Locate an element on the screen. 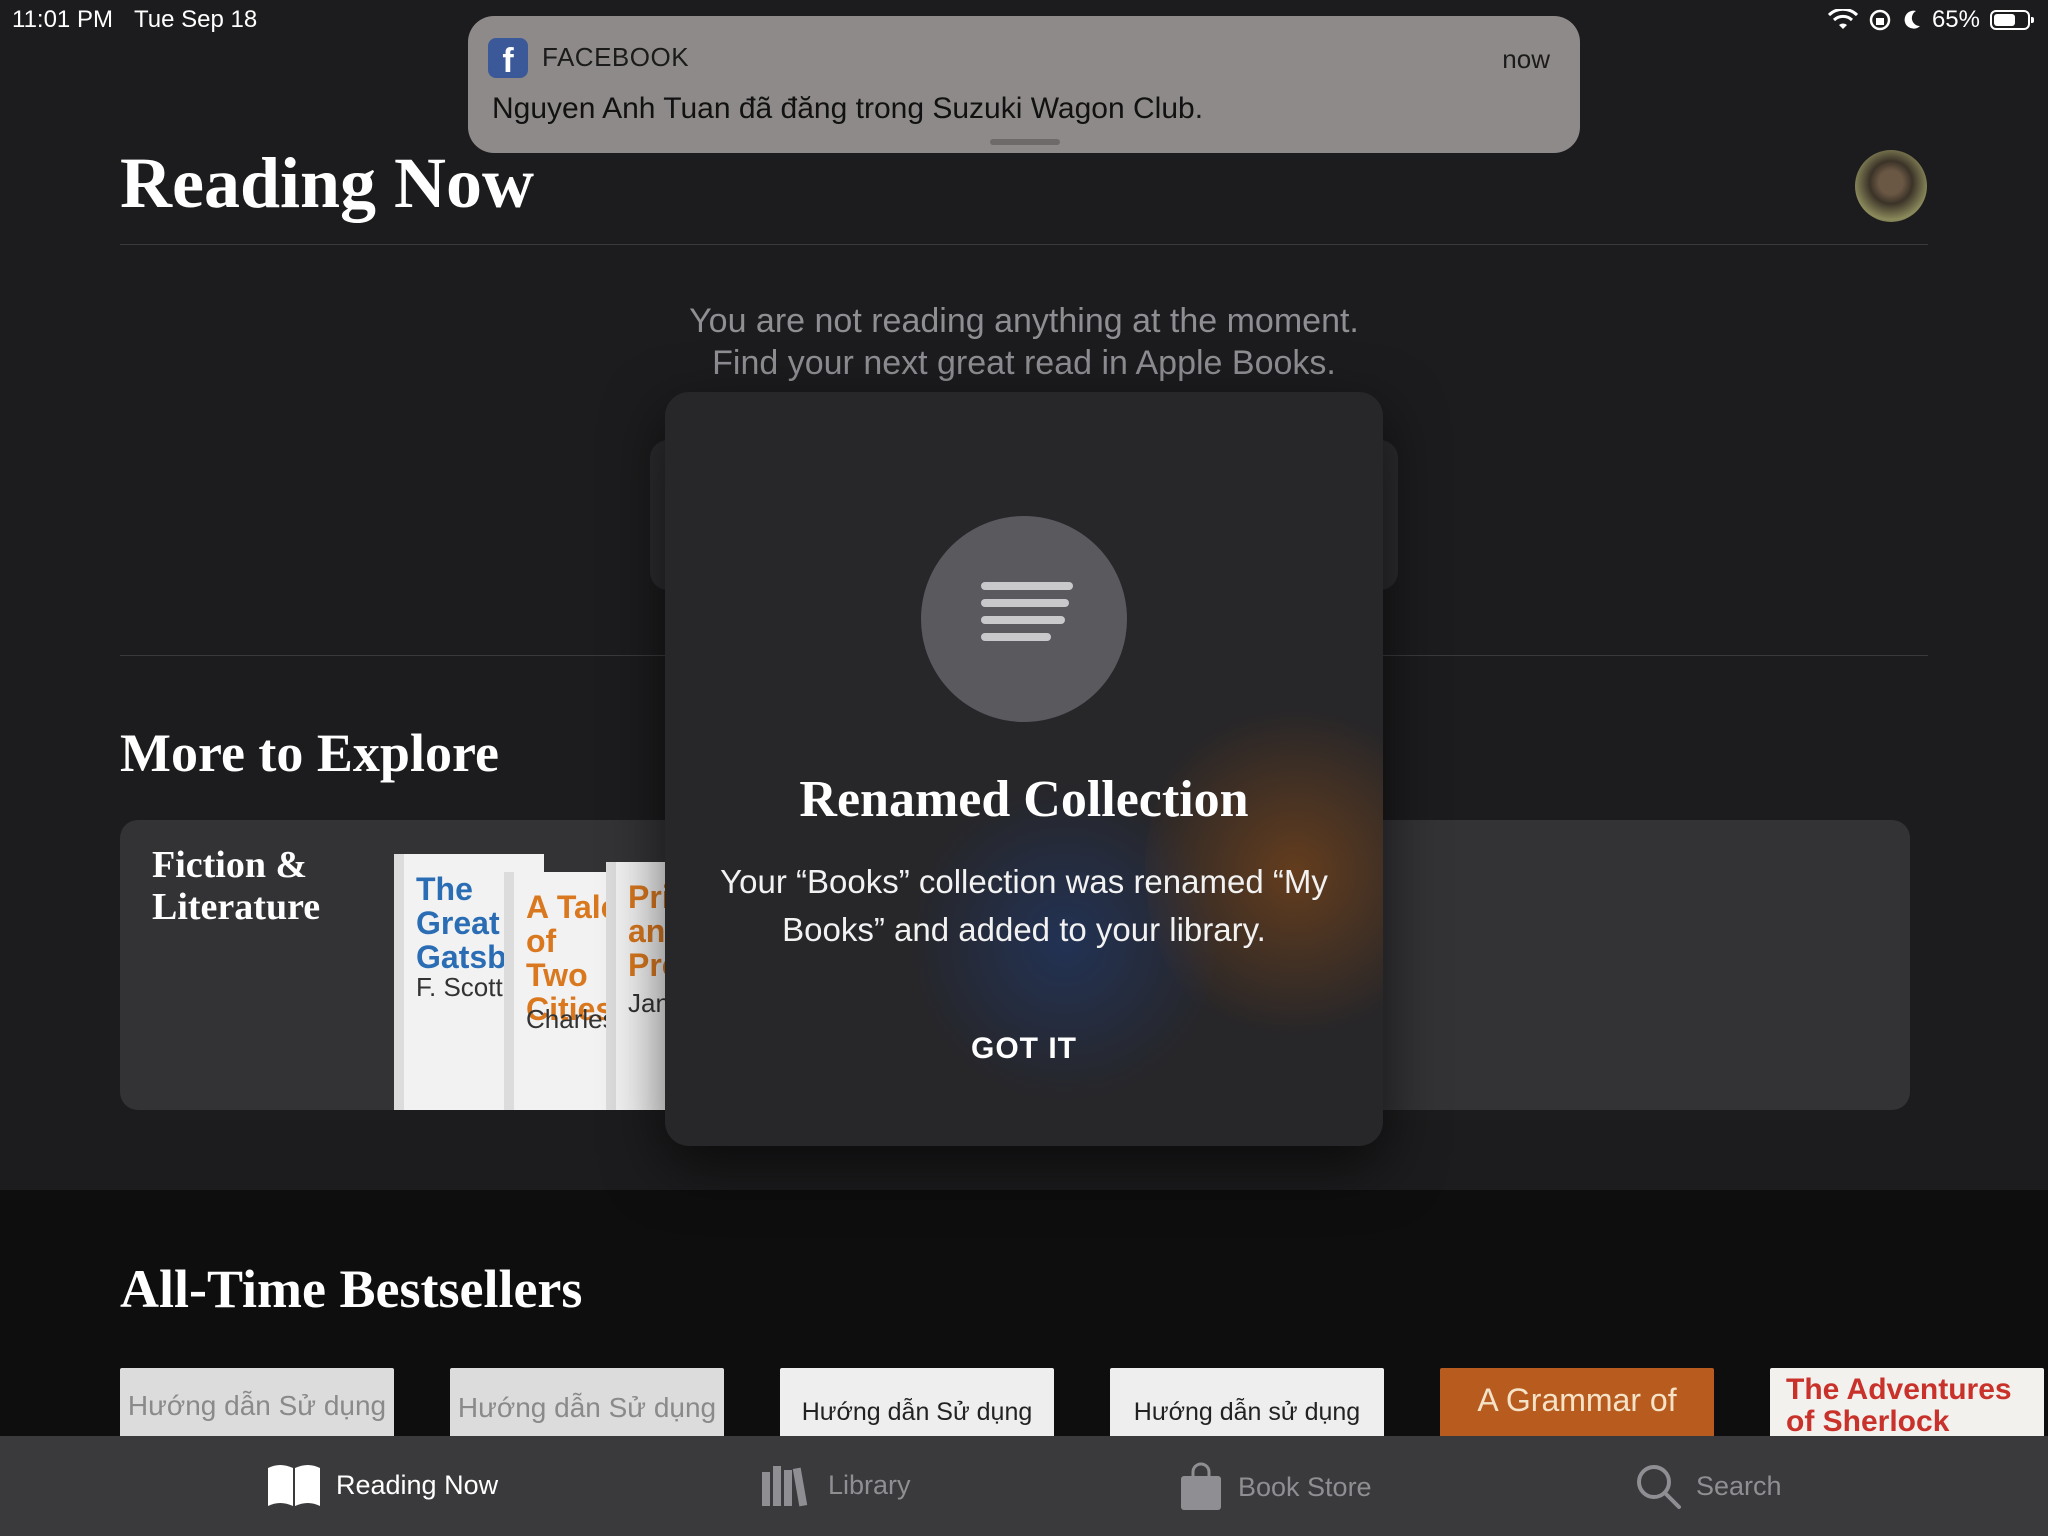 The height and width of the screenshot is (1536, 2048). bestseller-book: The Adventures of Sherlock is located at coordinates (1907, 1403).